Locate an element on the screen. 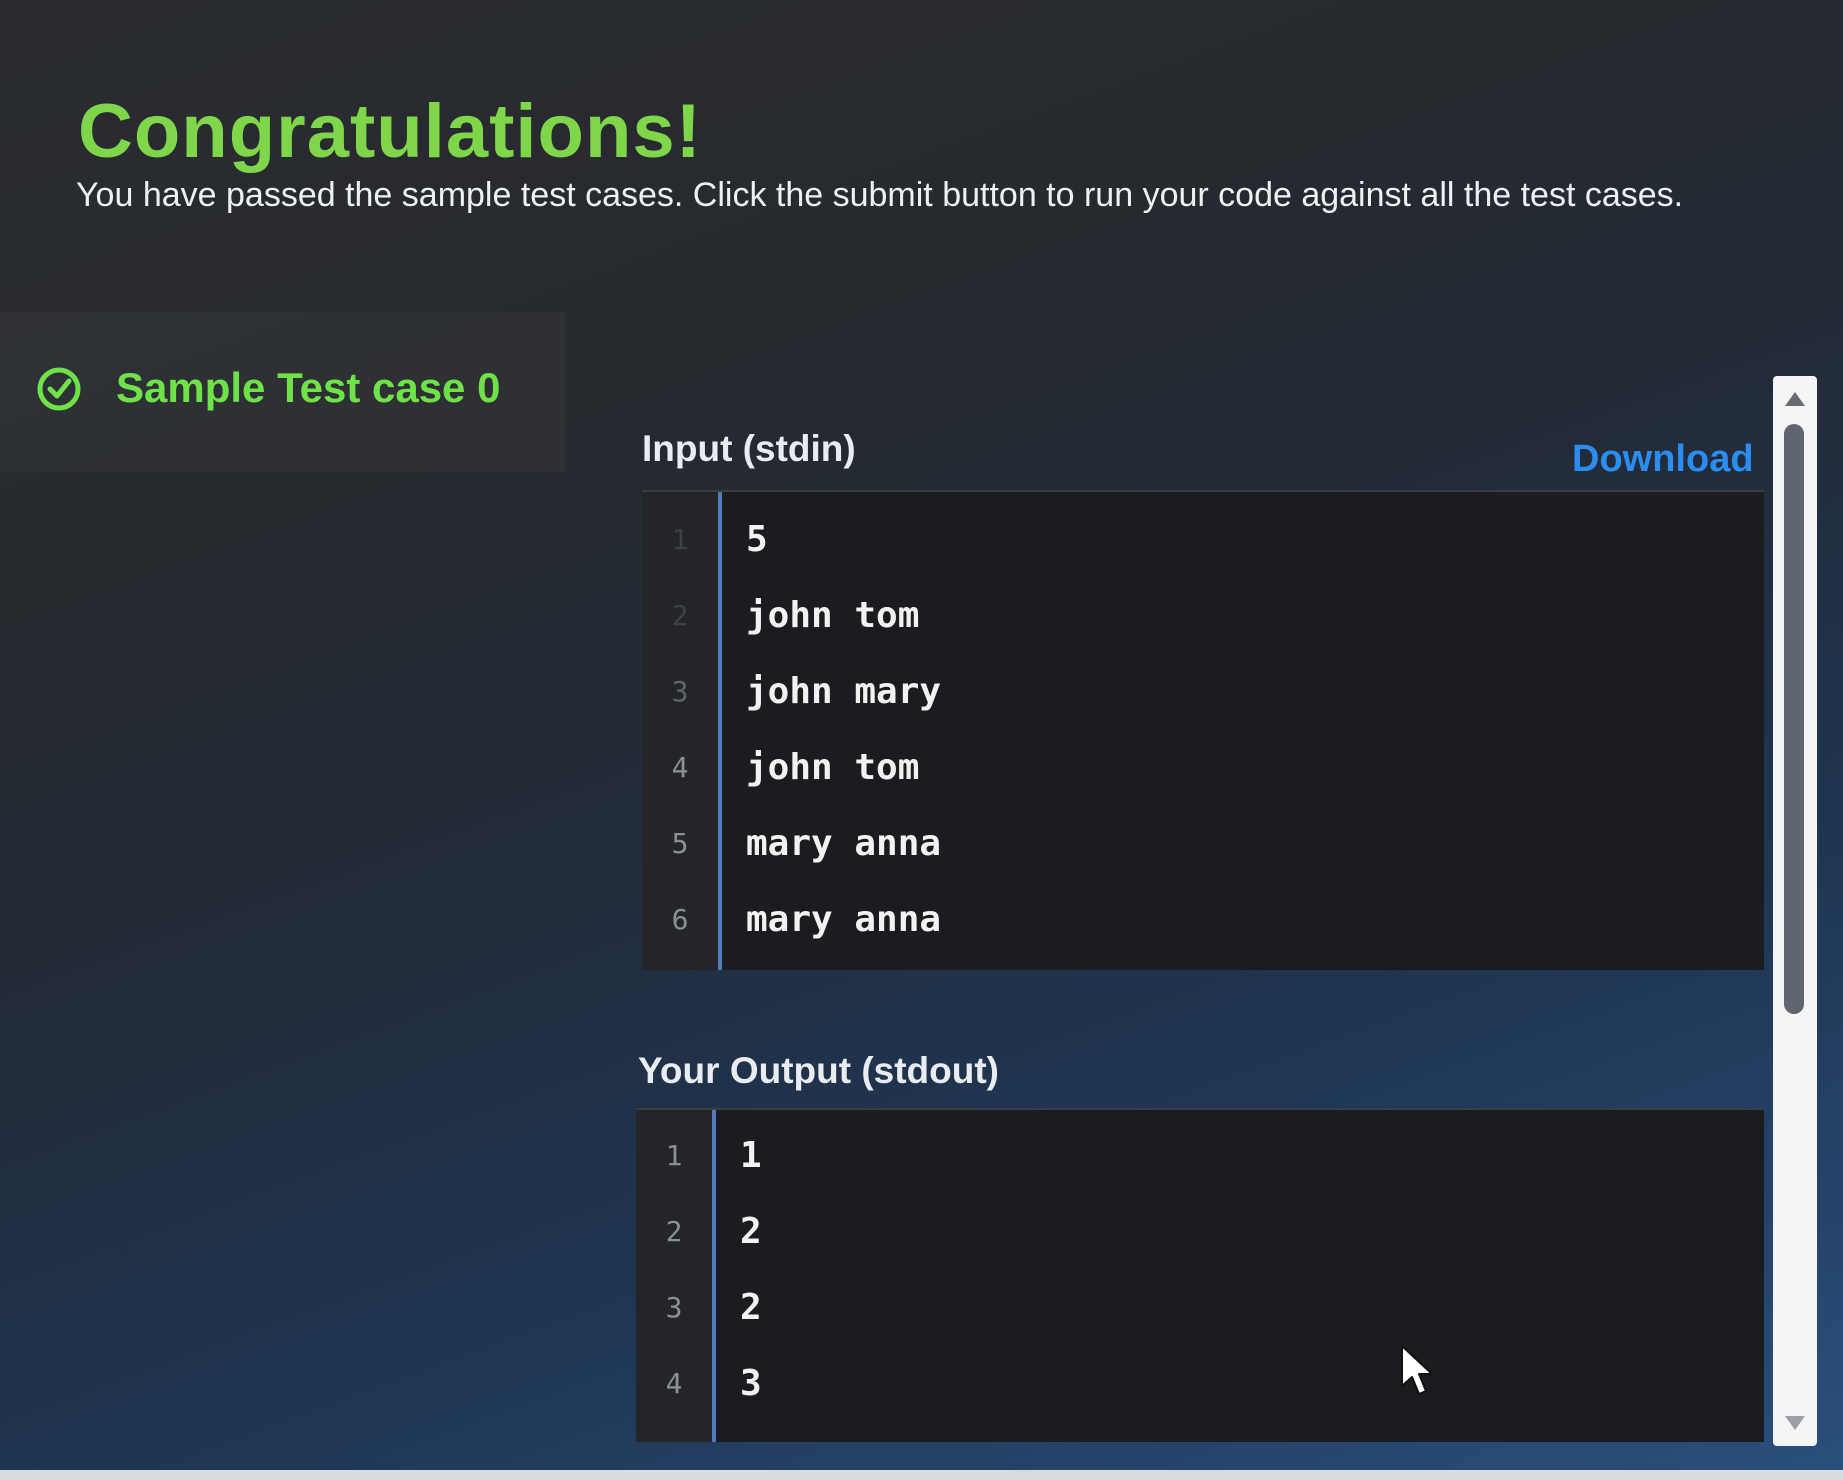  tab-sample-test-case-0: Sample Test case 0 is located at coordinates (283, 392).